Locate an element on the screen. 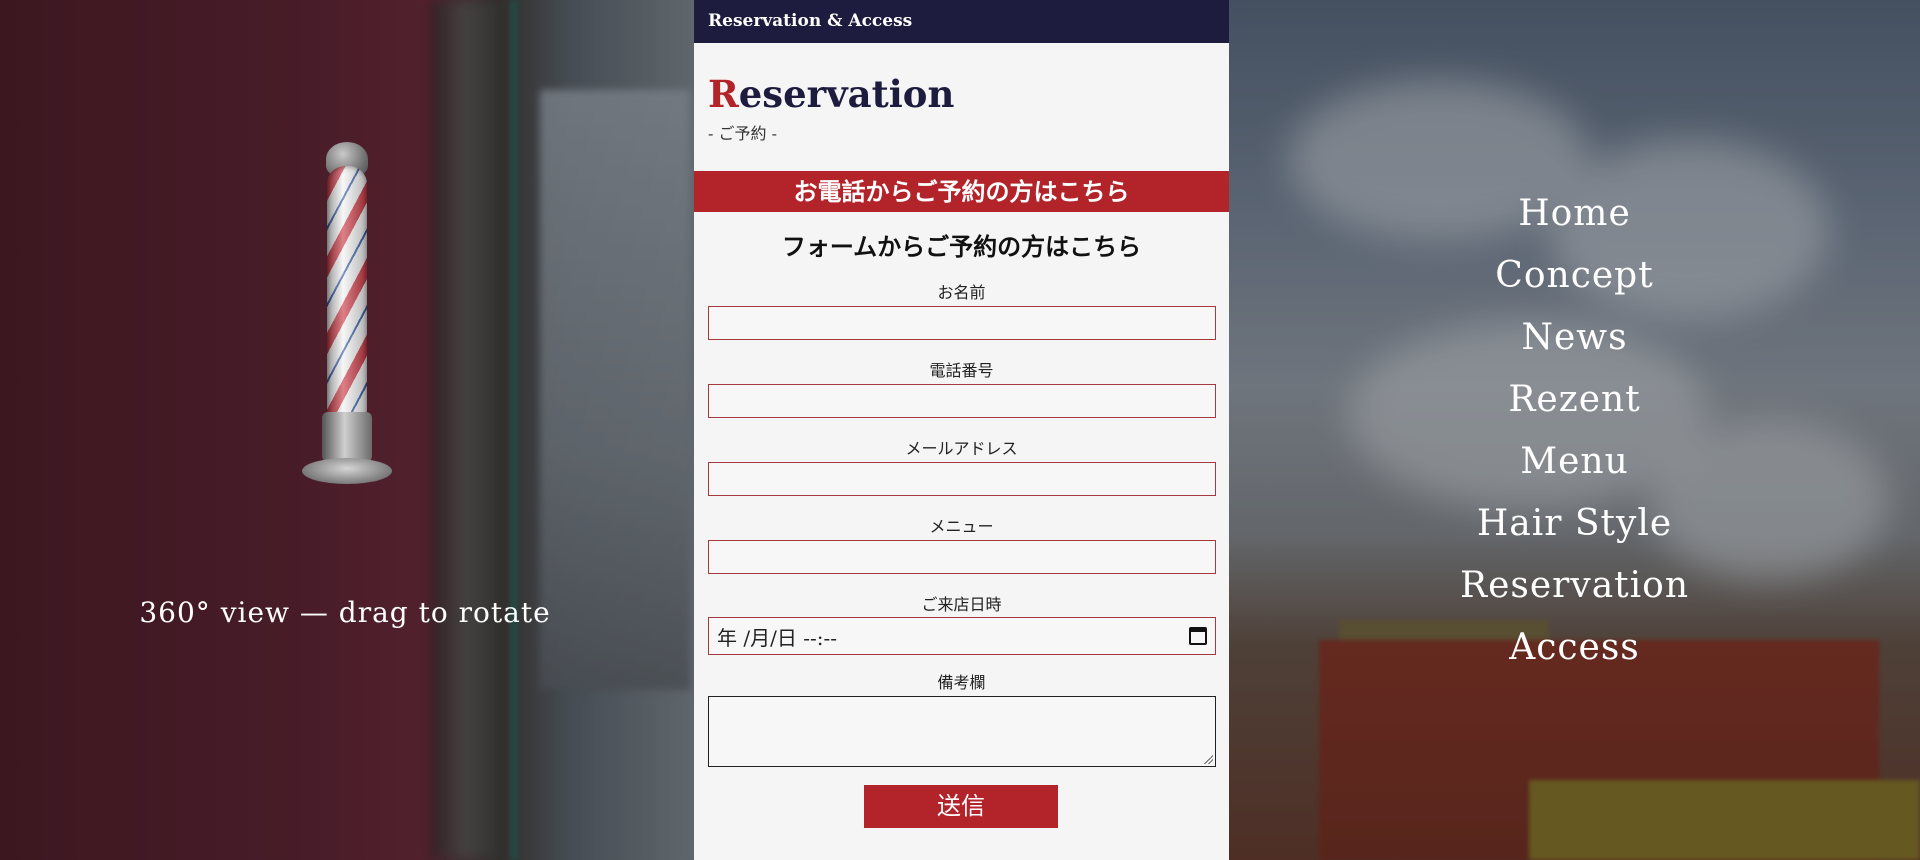 This screenshot has width=1920, height=860. form-heading: フォームからご予約の方はこちら is located at coordinates (961, 246).